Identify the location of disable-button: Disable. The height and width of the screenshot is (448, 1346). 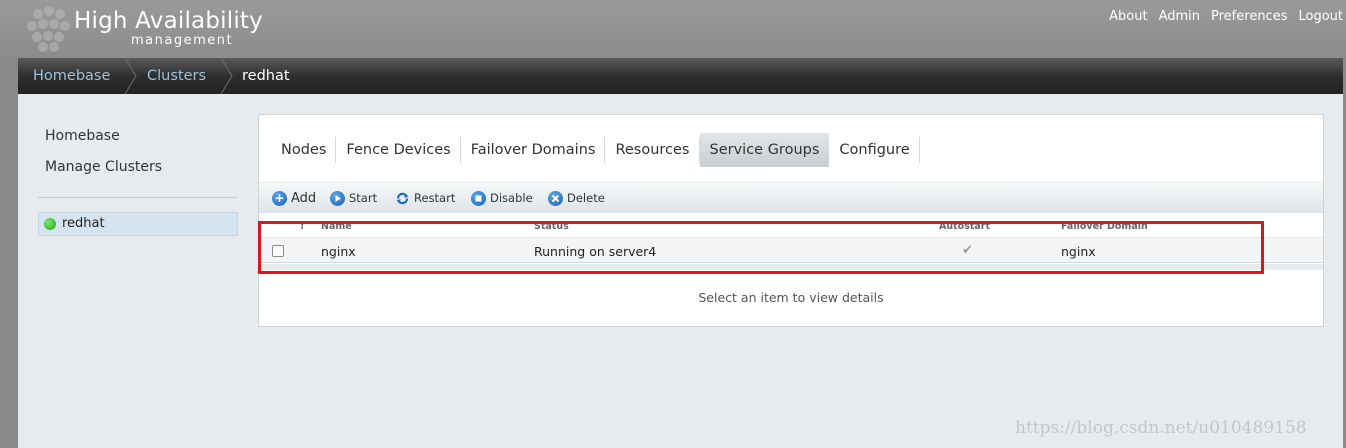
(502, 198).